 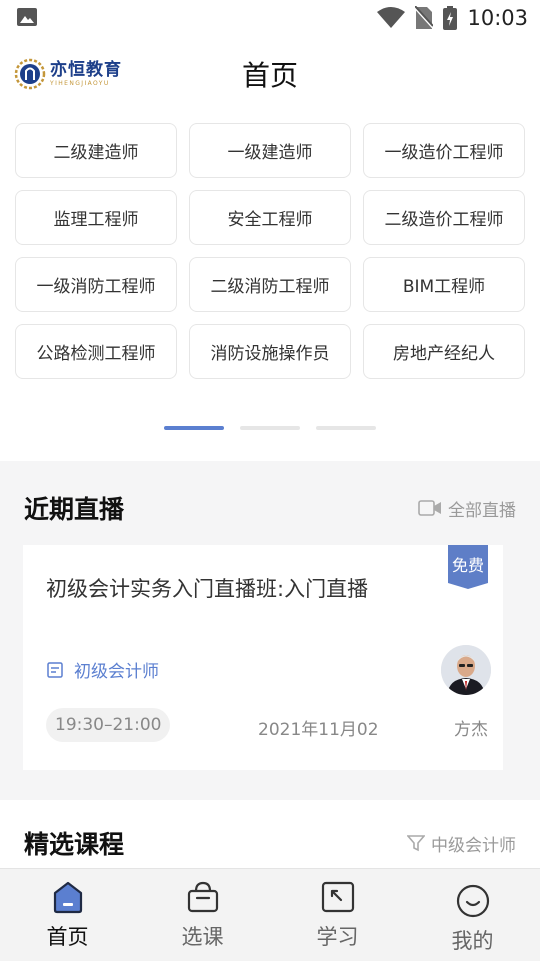 What do you see at coordinates (96, 351) in the screenshot?
I see `category-item: 公路检测工程师` at bounding box center [96, 351].